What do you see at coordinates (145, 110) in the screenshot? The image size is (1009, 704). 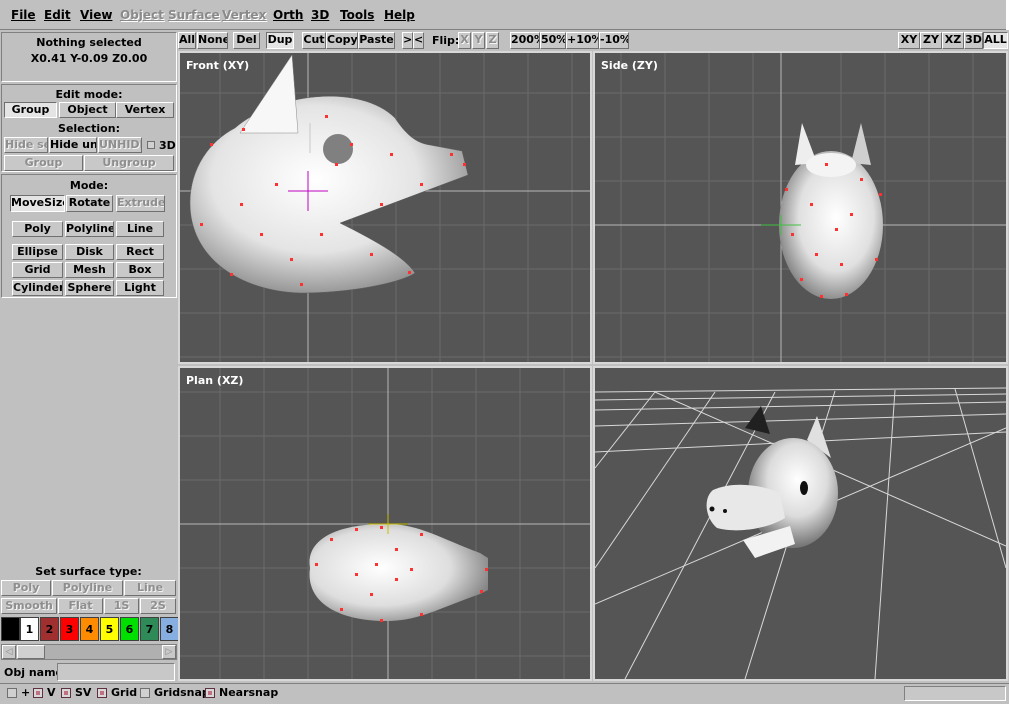 I see `edit-mode-vertex-button: Vertex` at bounding box center [145, 110].